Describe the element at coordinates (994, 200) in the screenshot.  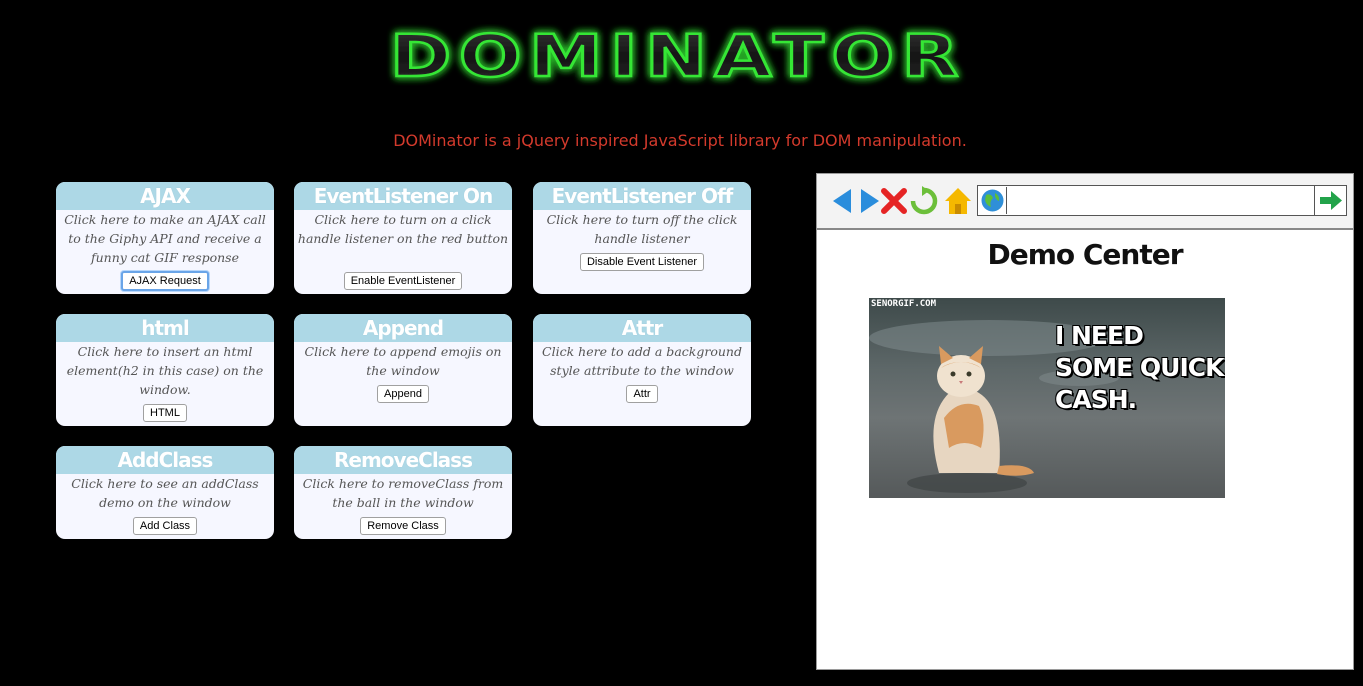
I see `globe-icon` at that location.